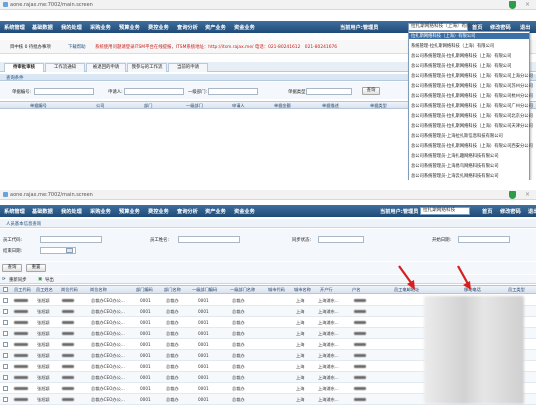 The height and width of the screenshot is (405, 536). What do you see at coordinates (5, 289) in the screenshot?
I see `select-all-checkbox` at bounding box center [5, 289].